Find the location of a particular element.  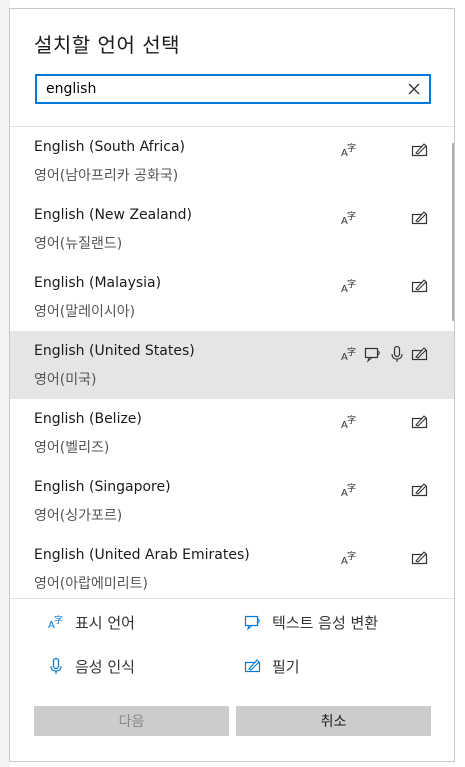

language-name: English (Belize) is located at coordinates (88, 419).